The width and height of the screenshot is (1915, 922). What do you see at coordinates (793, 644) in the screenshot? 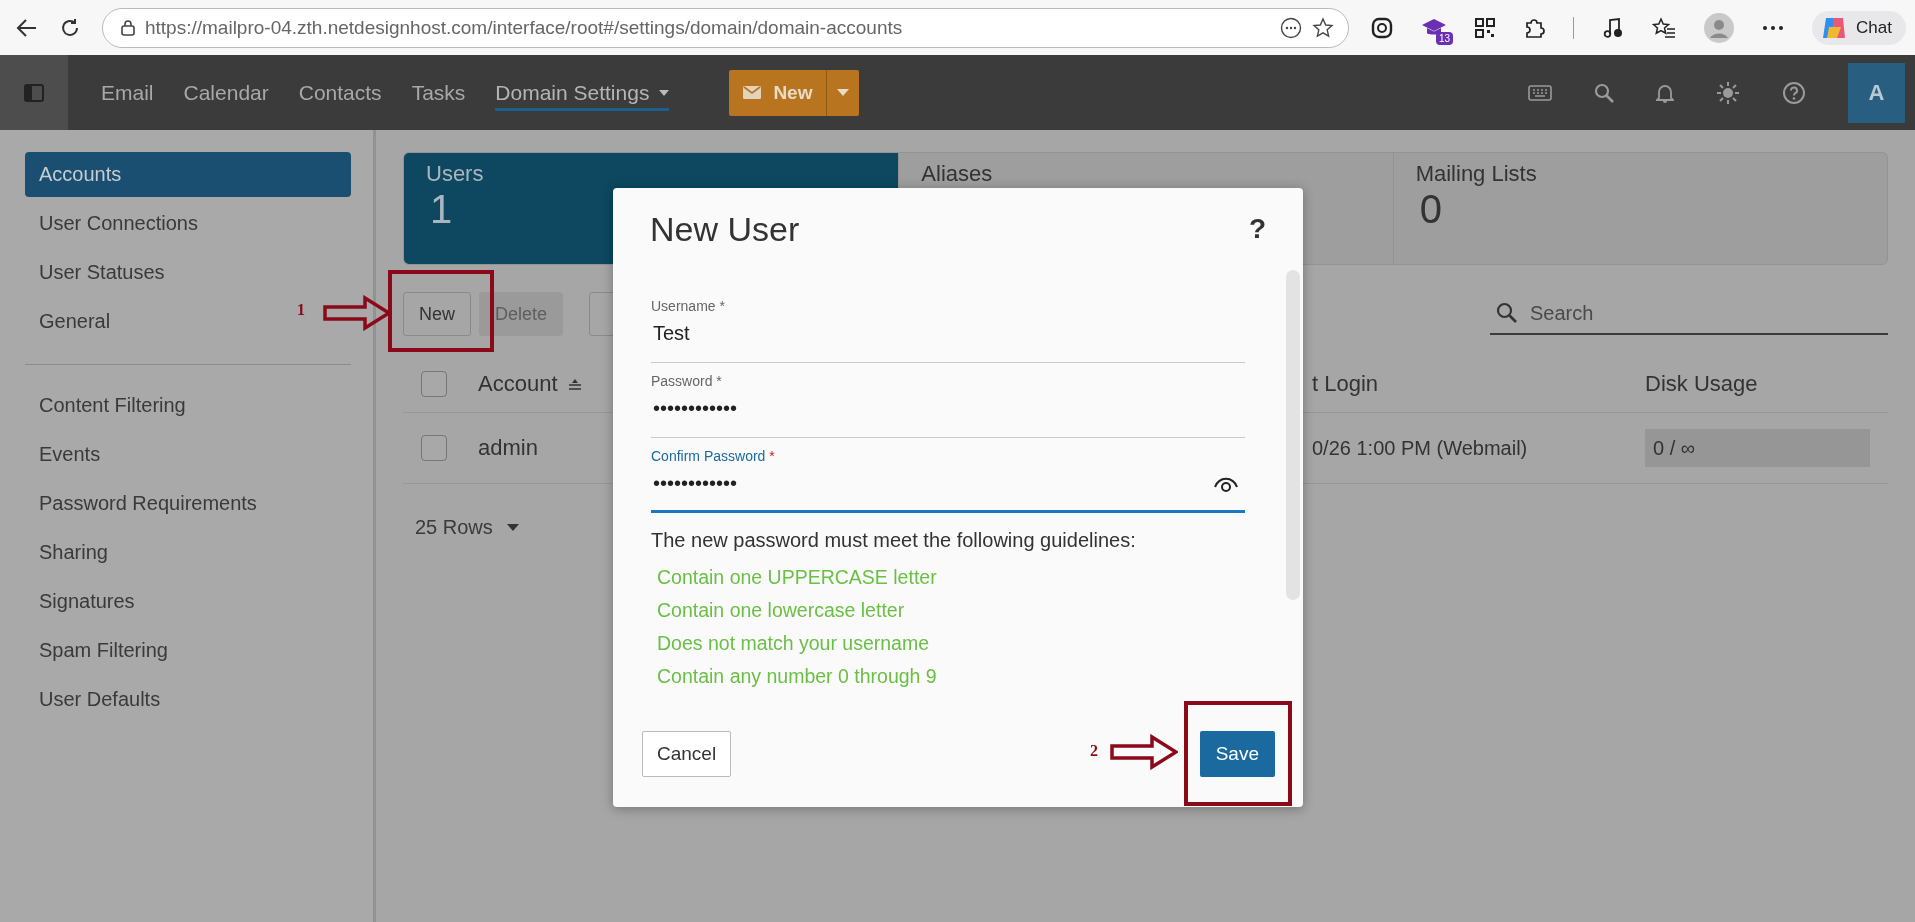
I see `guideline-item: Does not match your username` at bounding box center [793, 644].